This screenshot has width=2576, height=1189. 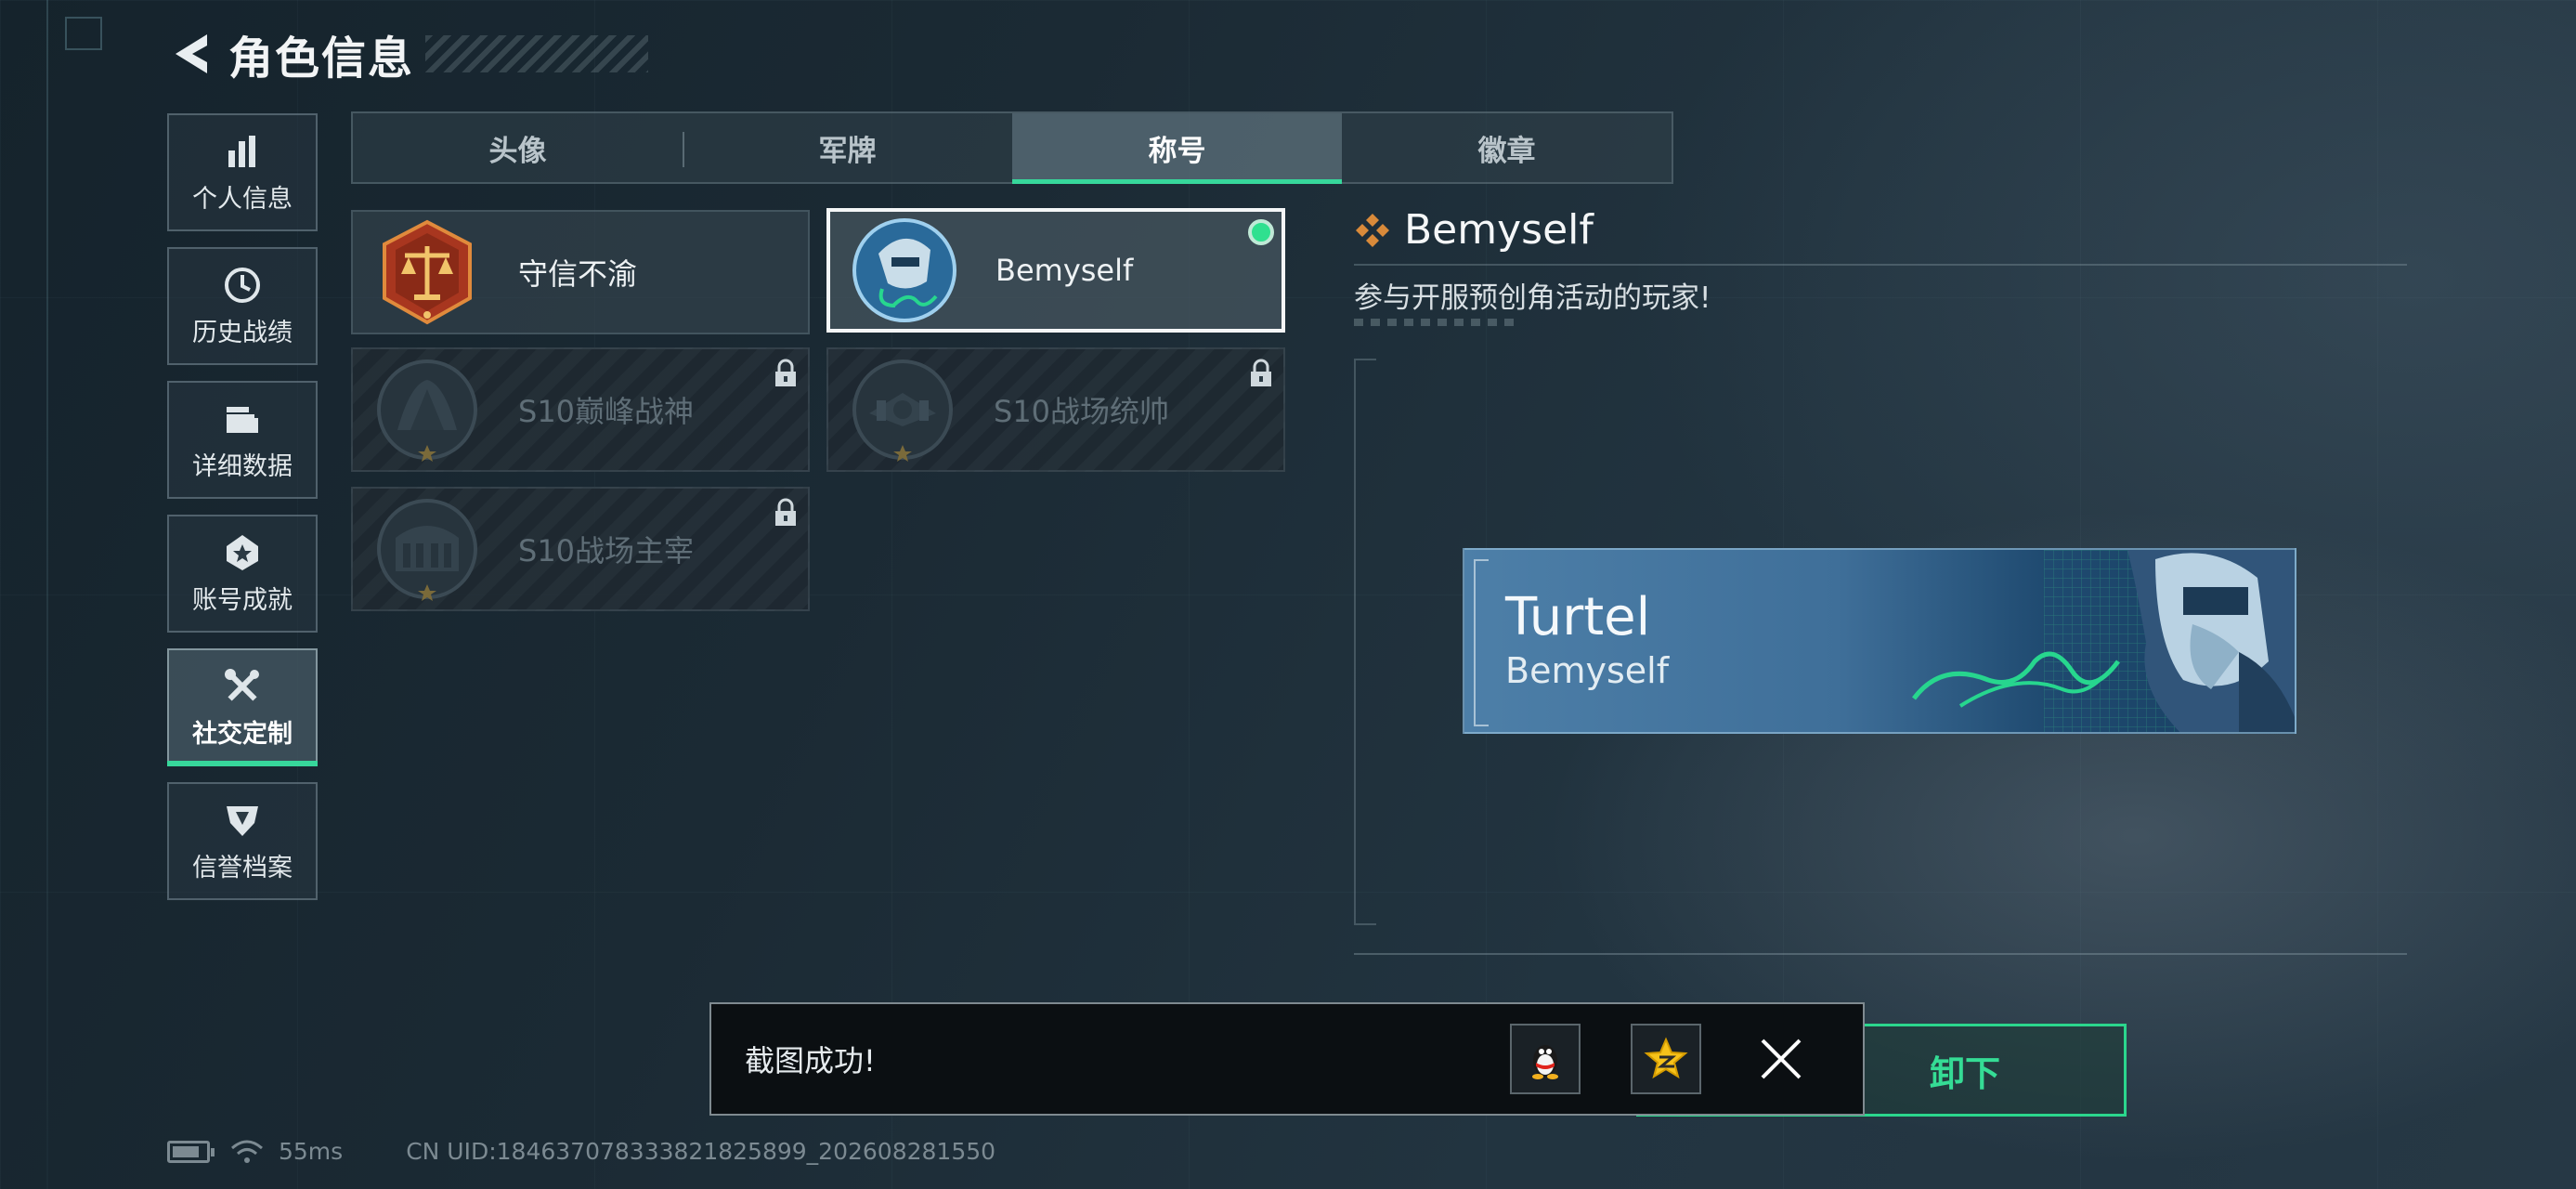 I want to click on title-decoration, so click(x=537, y=53).